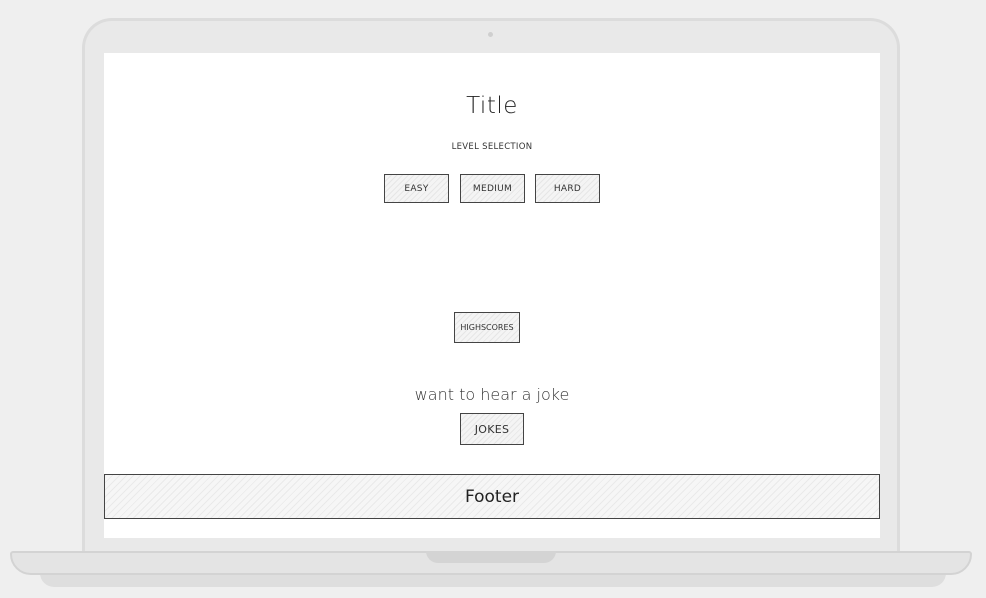 This screenshot has height=598, width=986. I want to click on camera-icon, so click(490, 34).